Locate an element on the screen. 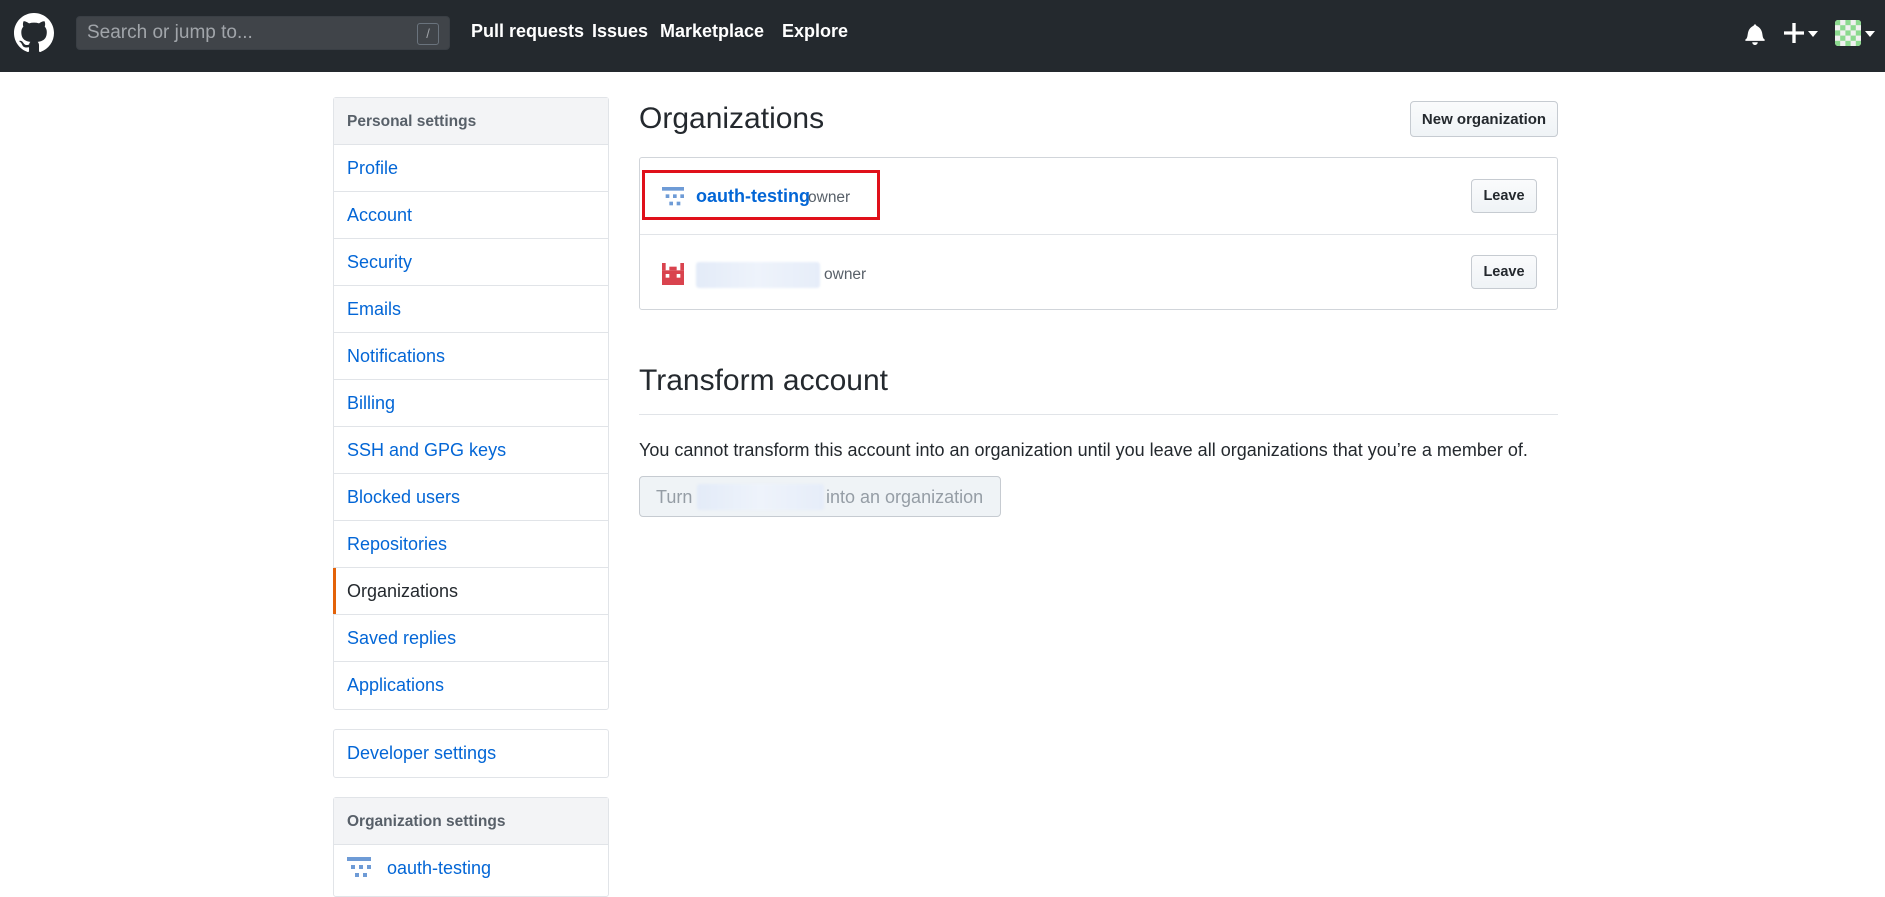 The width and height of the screenshot is (1885, 897). nav-marketplace: Marketplace is located at coordinates (712, 31).